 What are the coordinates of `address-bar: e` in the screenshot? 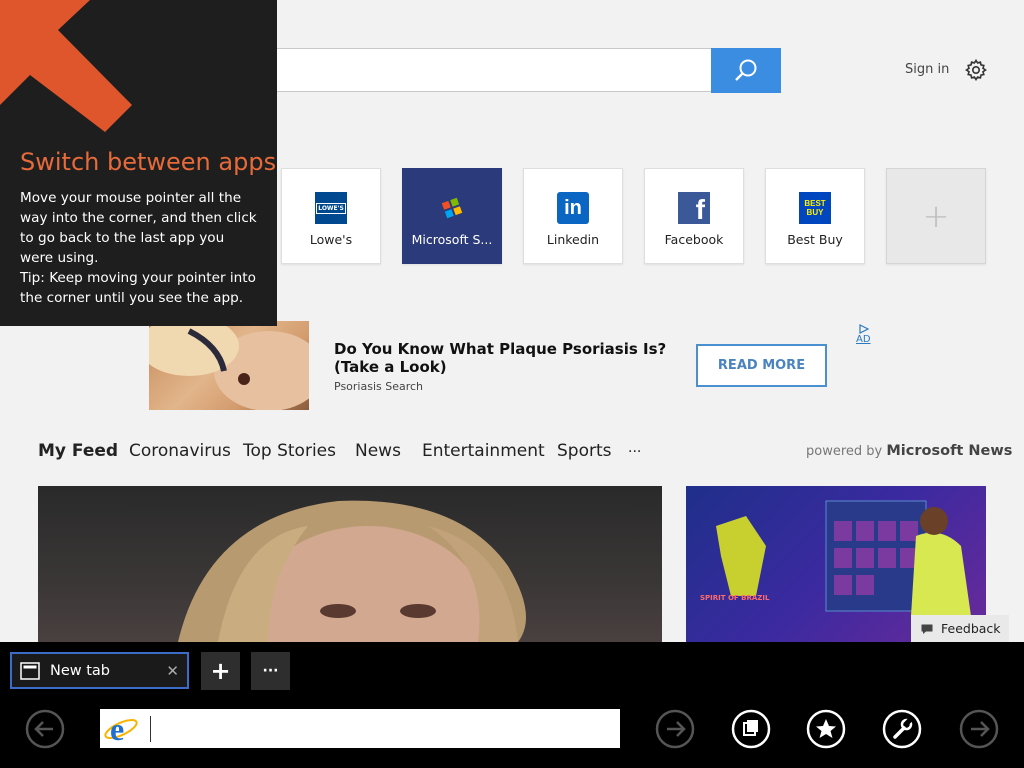 It's located at (360, 728).